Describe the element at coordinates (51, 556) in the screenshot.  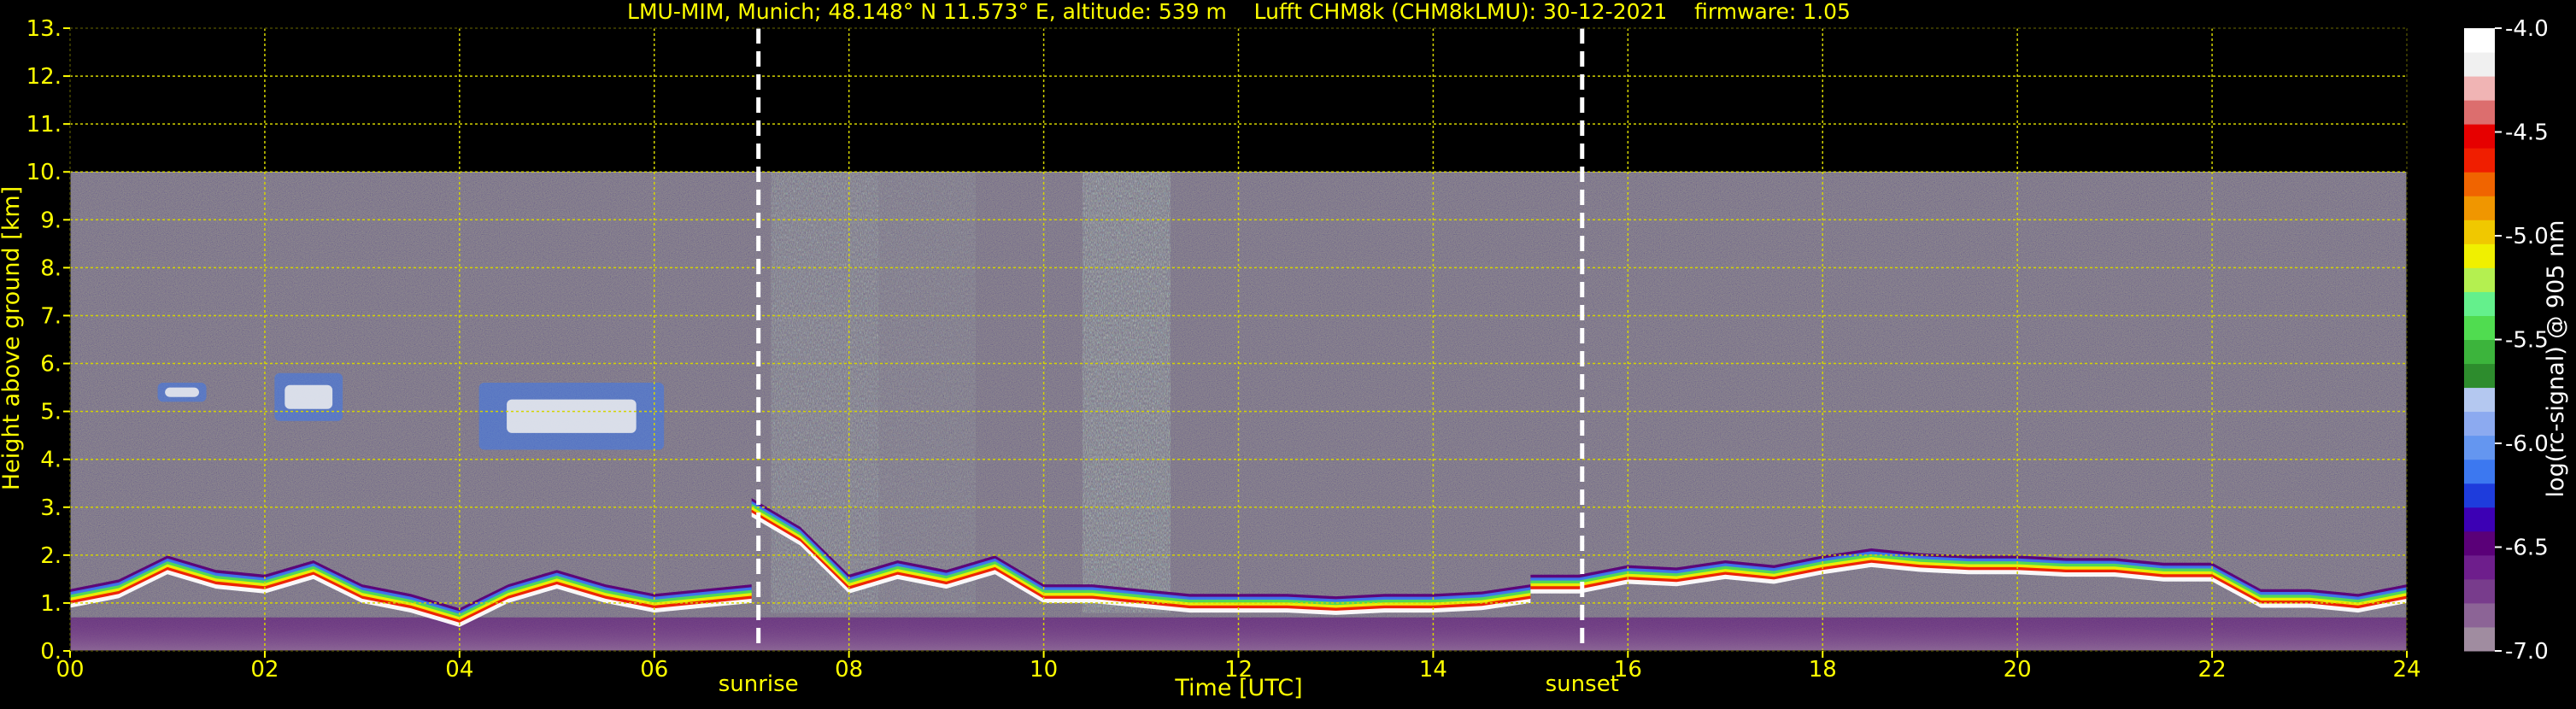
I see `y-tick-label: 2.` at that location.